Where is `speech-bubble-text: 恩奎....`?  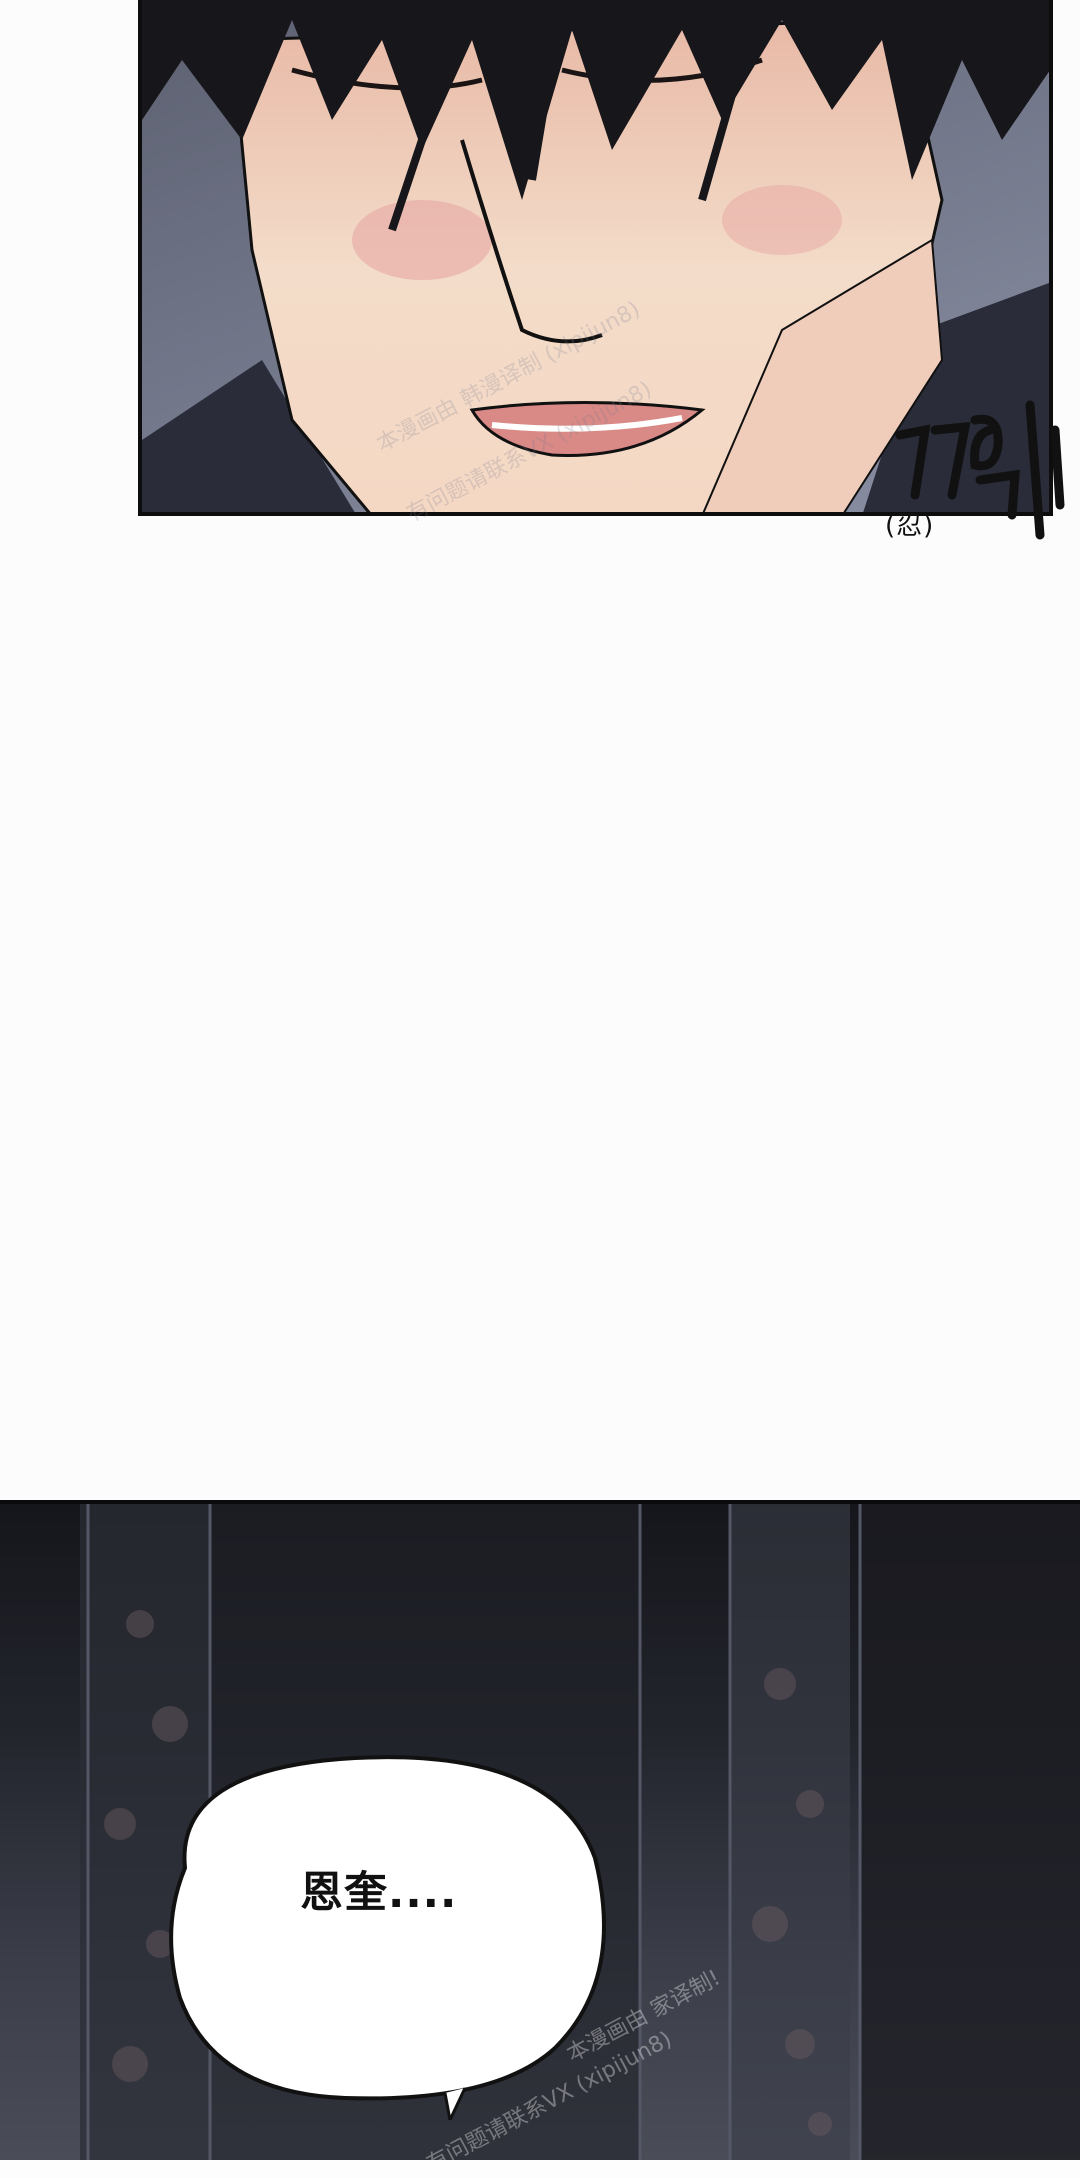
speech-bubble-text: 恩奎.... is located at coordinates (379, 1893).